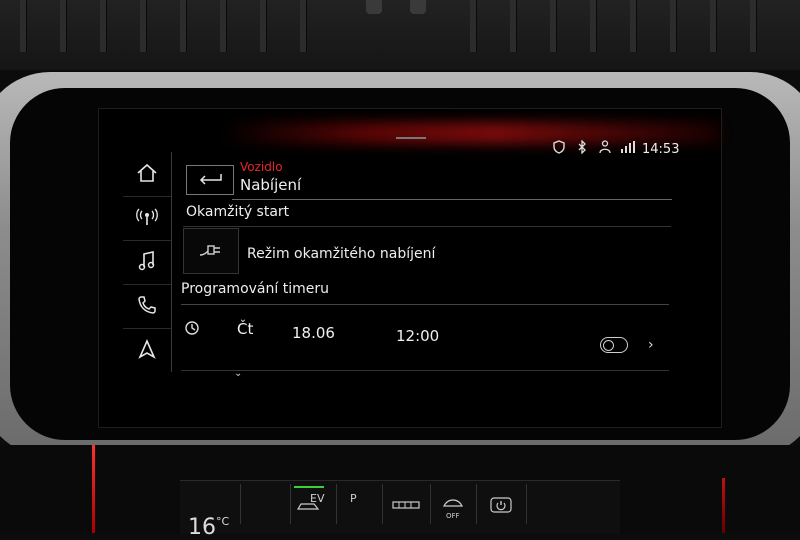 This screenshot has width=800, height=540. I want to click on home-icon, so click(147, 175).